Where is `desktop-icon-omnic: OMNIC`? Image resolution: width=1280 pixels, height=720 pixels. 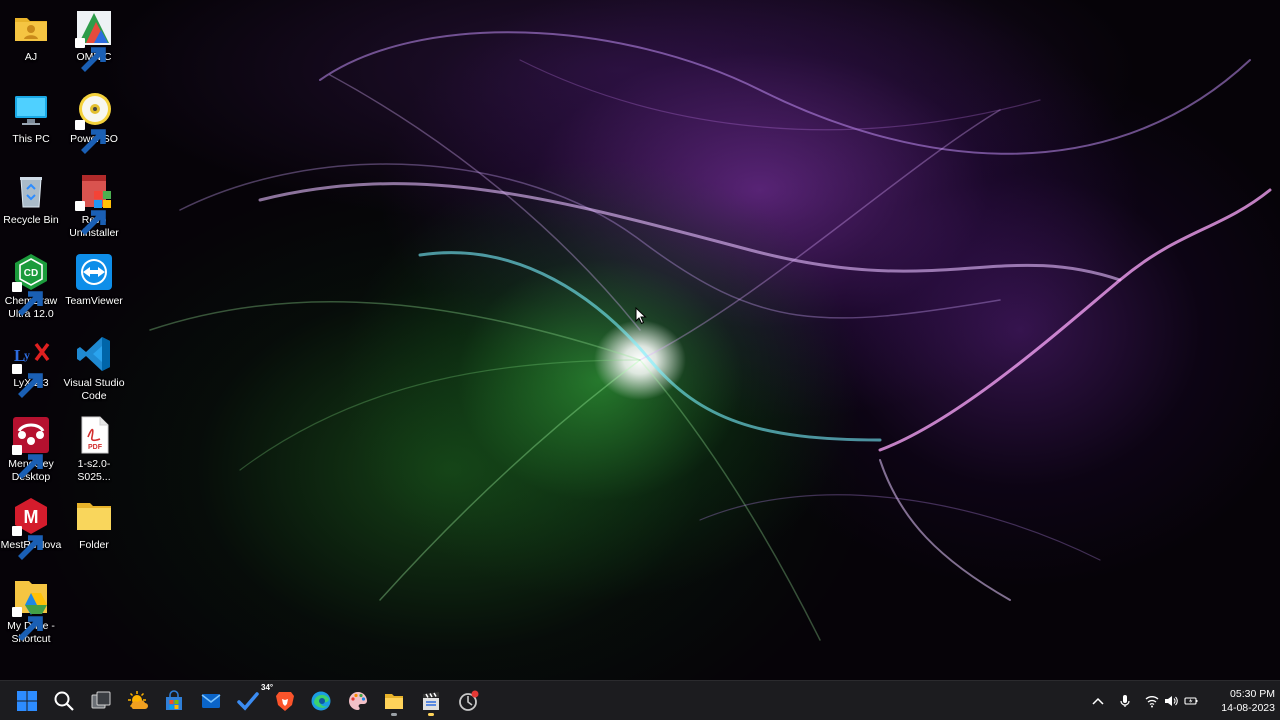
desktop-icon-omnic: OMNIC is located at coordinates (94, 40).